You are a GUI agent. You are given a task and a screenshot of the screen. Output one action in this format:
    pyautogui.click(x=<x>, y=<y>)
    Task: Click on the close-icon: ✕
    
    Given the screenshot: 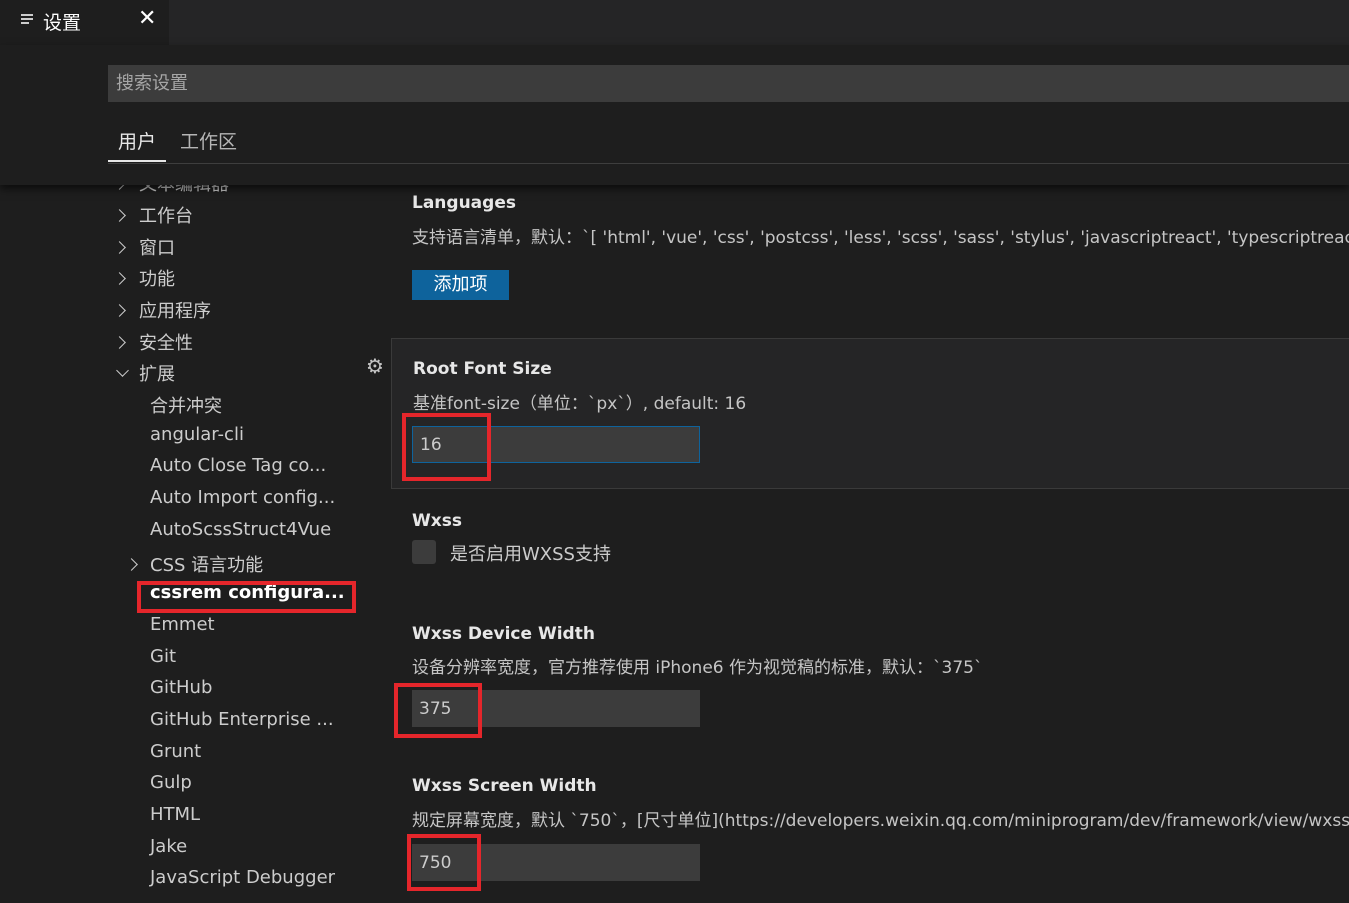 What is the action you would take?
    pyautogui.click(x=147, y=19)
    